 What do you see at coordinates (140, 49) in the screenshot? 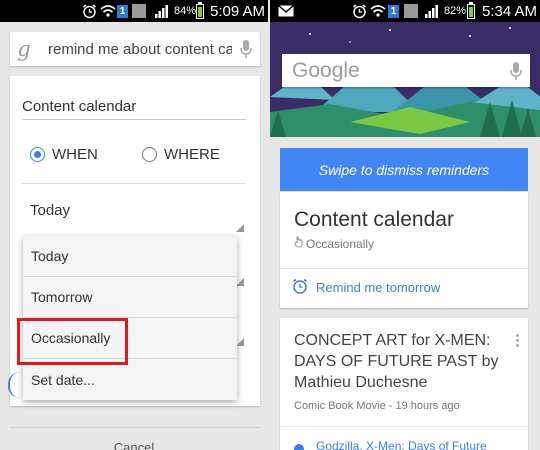
I see `search-query: remind me about content ca` at bounding box center [140, 49].